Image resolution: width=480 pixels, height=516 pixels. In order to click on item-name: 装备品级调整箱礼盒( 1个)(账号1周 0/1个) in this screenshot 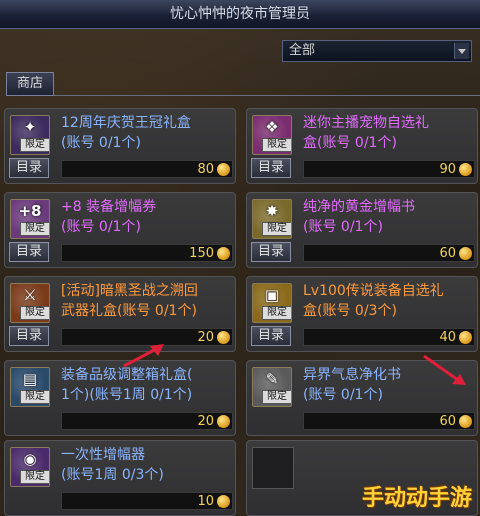, I will do `click(127, 385)`.